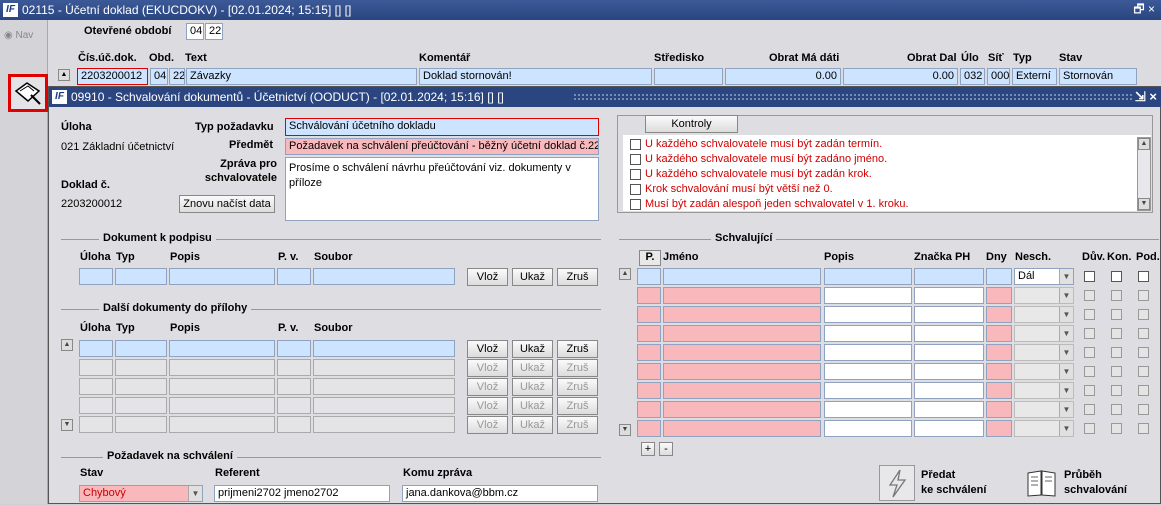 The width and height of the screenshot is (1161, 505). Describe the element at coordinates (532, 277) in the screenshot. I see `dok-ukaz-button: Ukaž` at that location.